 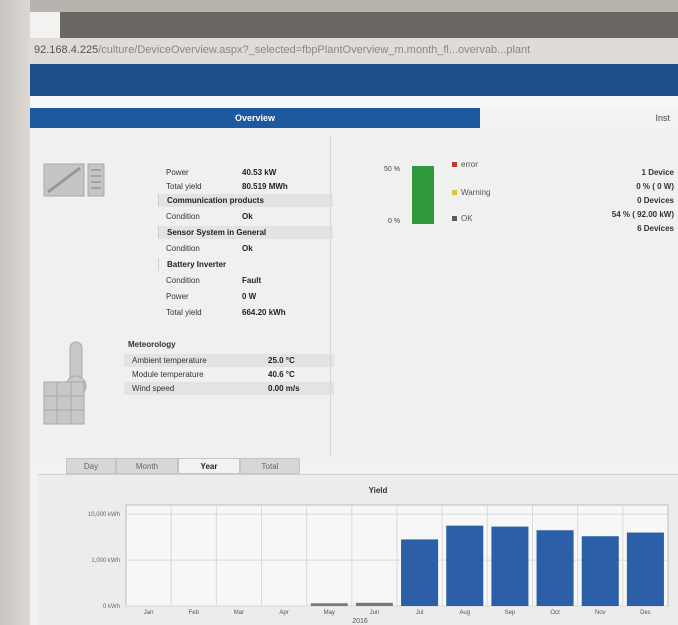 I want to click on ok-devices: 6 Devices, so click(x=655, y=228).